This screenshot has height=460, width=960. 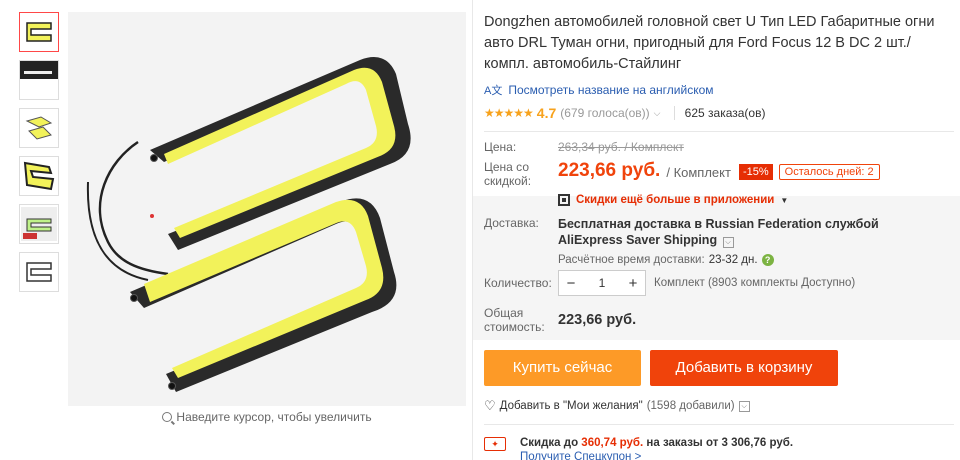 What do you see at coordinates (597, 320) in the screenshot?
I see `total-value: 223,66 руб.` at bounding box center [597, 320].